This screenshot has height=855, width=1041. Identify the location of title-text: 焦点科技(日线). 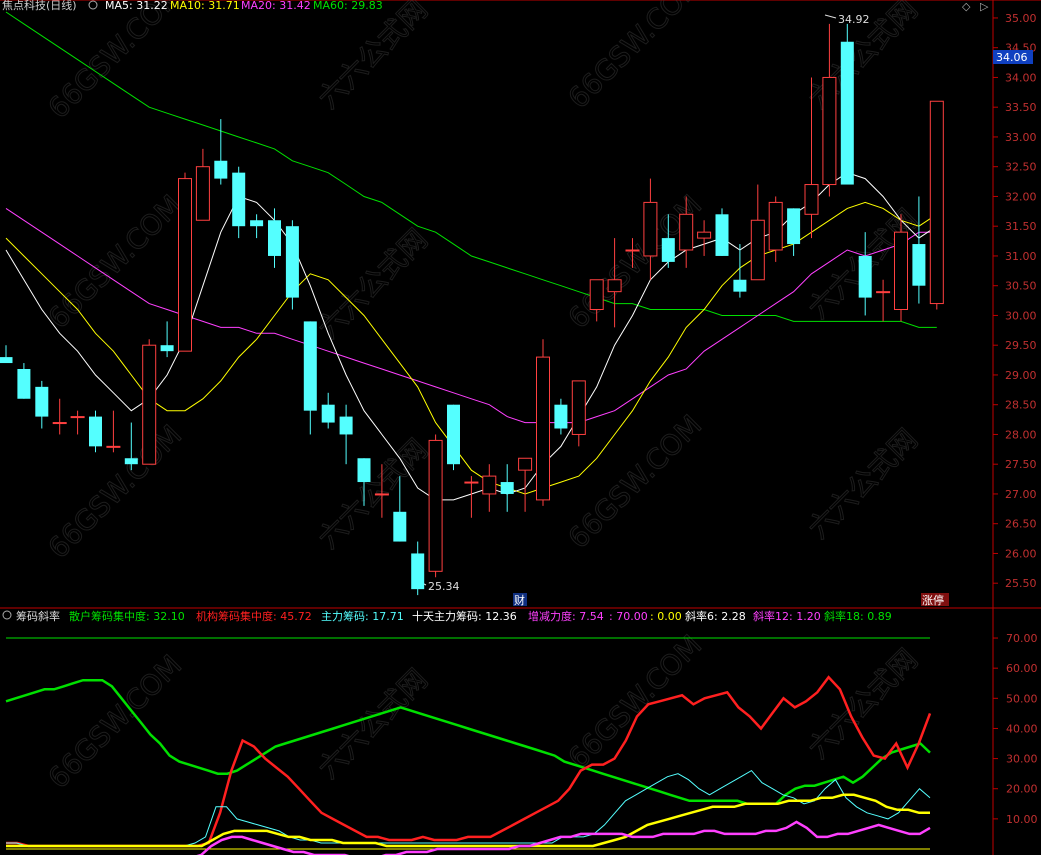
(39, 6).